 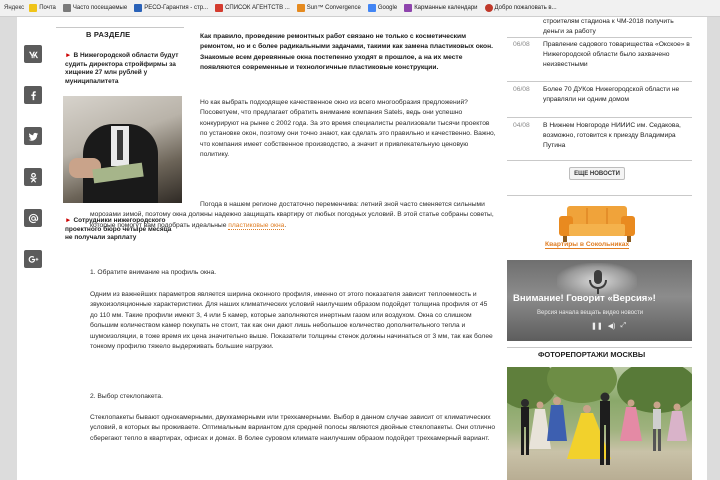 What do you see at coordinates (587, 245) in the screenshot?
I see `promo-link: Квартиры в Сокольниках` at bounding box center [587, 245].